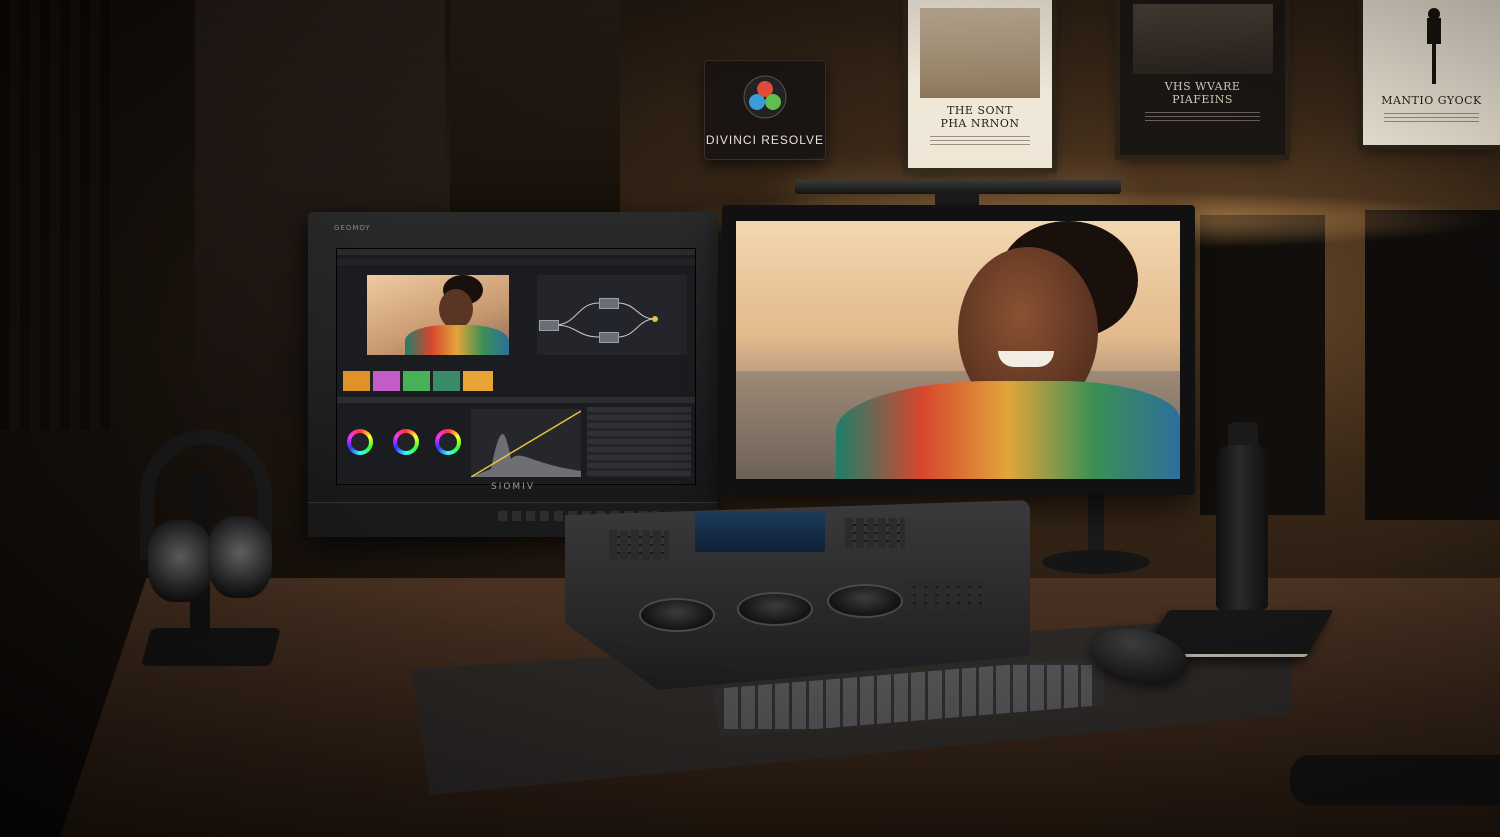 The height and width of the screenshot is (837, 1500). What do you see at coordinates (765, 140) in the screenshot?
I see `sign-text: DIVINCI RESOLVE` at bounding box center [765, 140].